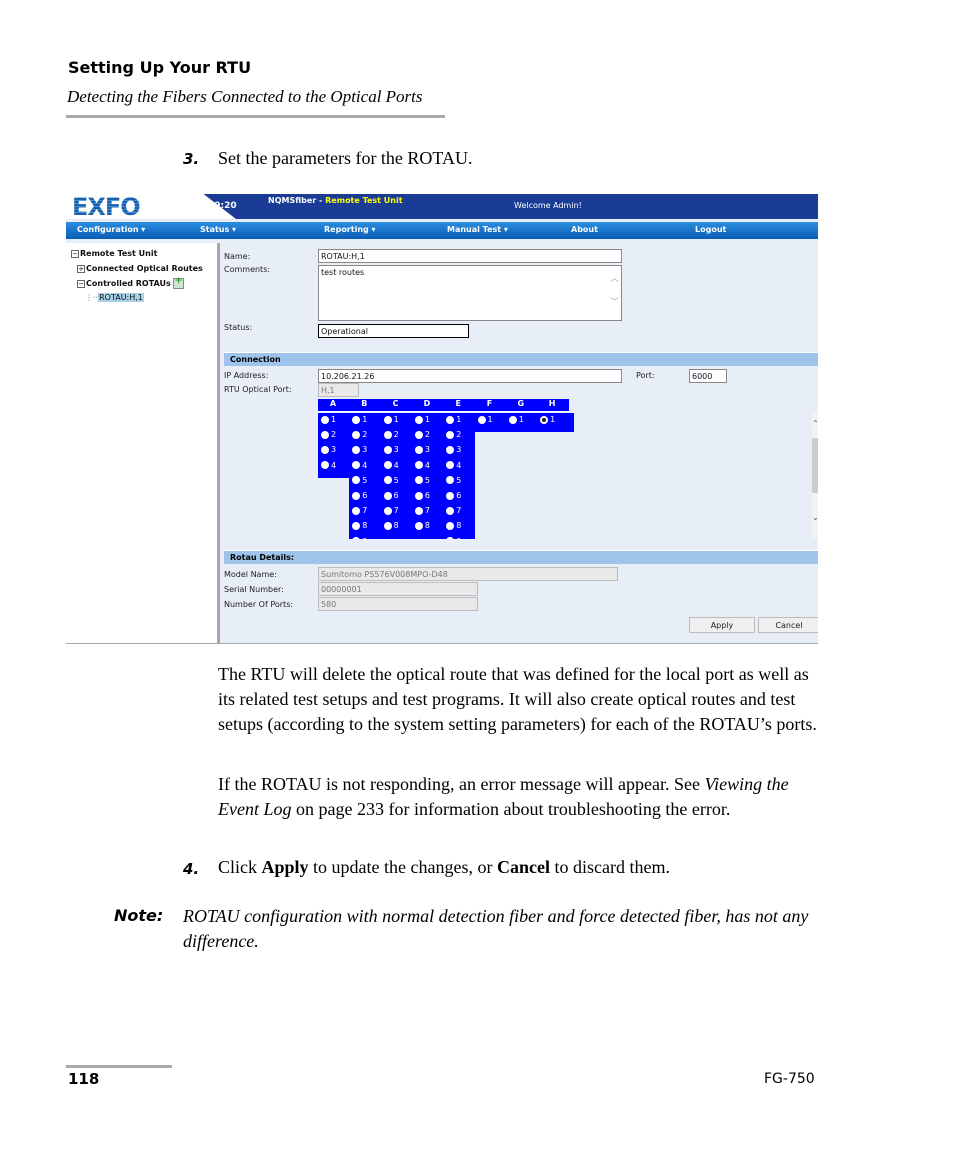 The width and height of the screenshot is (954, 1159). Describe the element at coordinates (111, 229) in the screenshot. I see `nav-configuration: Configuration ▾` at that location.